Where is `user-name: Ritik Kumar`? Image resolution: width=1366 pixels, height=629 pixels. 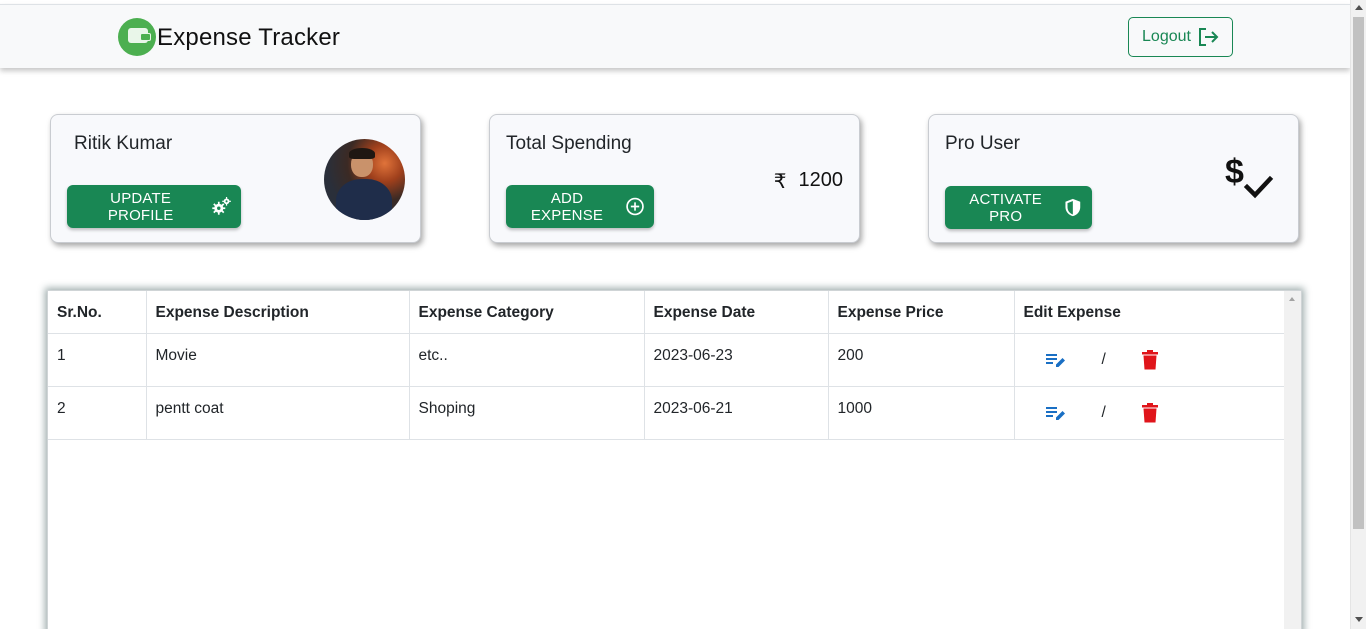 user-name: Ritik Kumar is located at coordinates (123, 143).